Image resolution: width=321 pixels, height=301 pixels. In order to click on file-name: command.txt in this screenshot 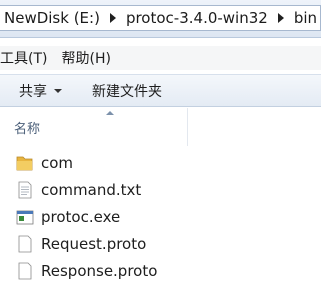, I will do `click(91, 190)`.